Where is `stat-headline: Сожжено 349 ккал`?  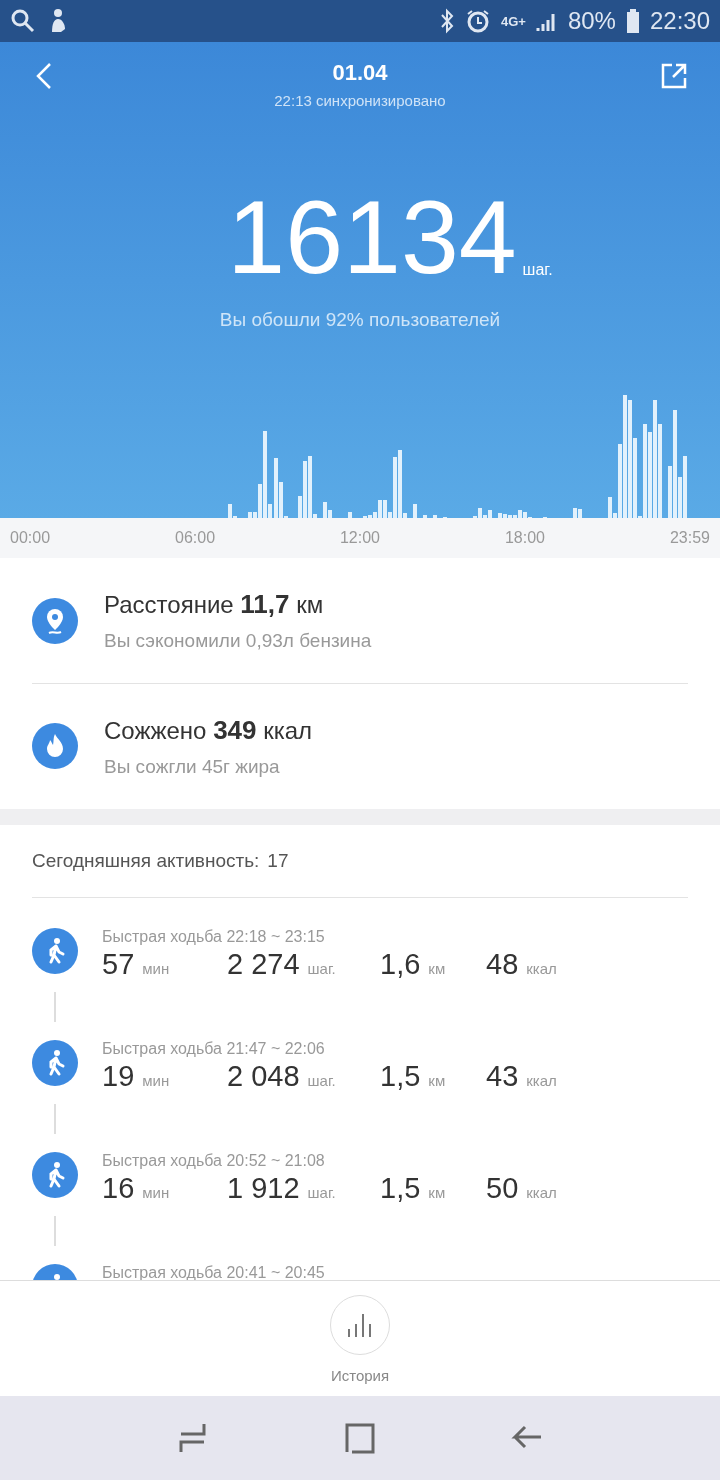
stat-headline: Сожжено 349 ккал is located at coordinates (208, 730).